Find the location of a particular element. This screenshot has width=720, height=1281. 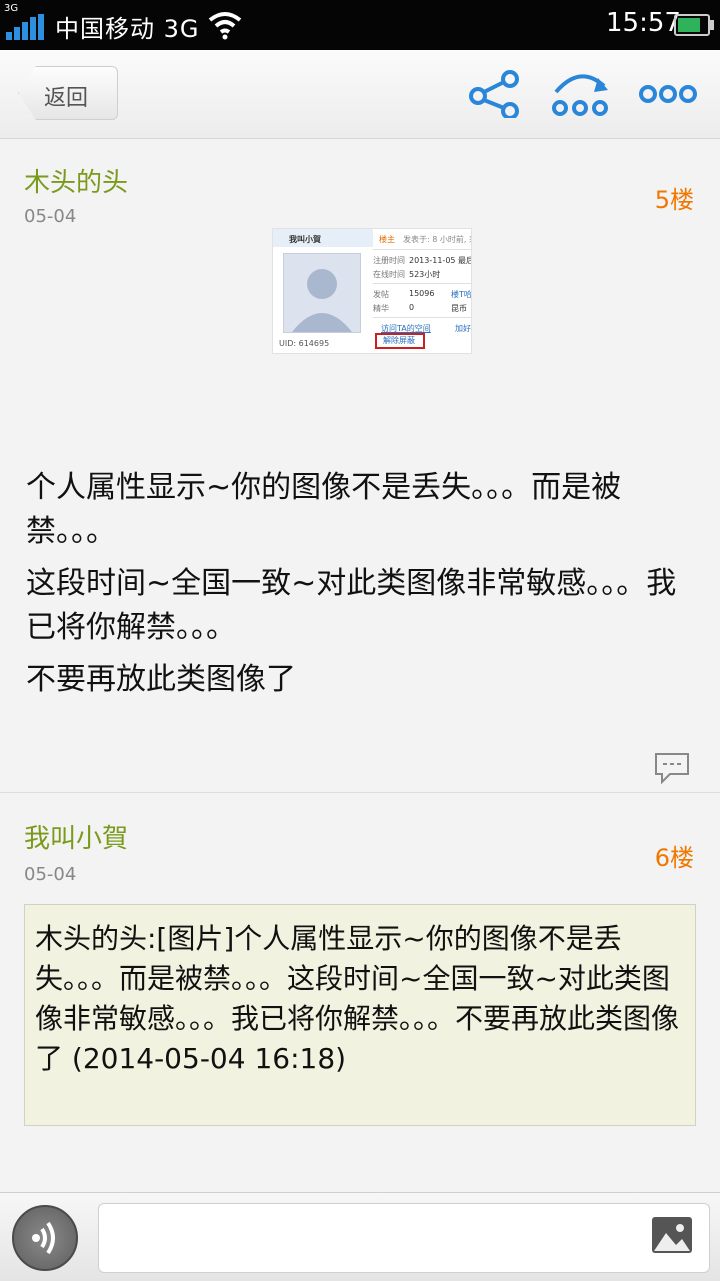

battery-tip is located at coordinates (712, 25).